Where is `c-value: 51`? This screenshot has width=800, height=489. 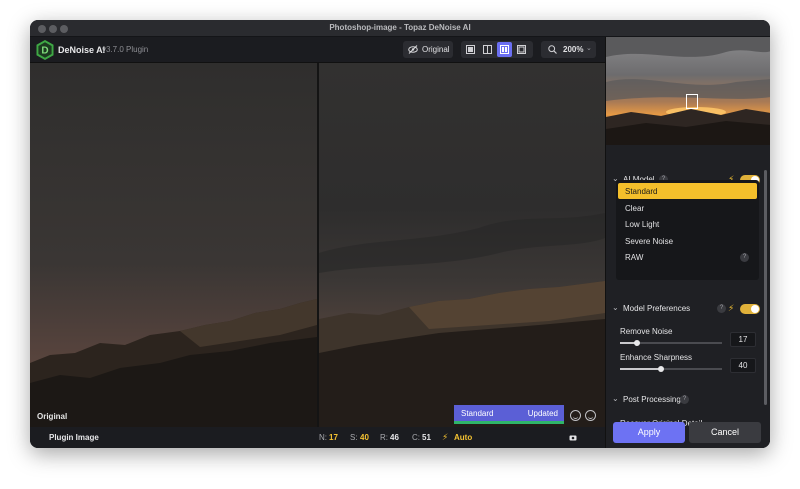 c-value: 51 is located at coordinates (426, 437).